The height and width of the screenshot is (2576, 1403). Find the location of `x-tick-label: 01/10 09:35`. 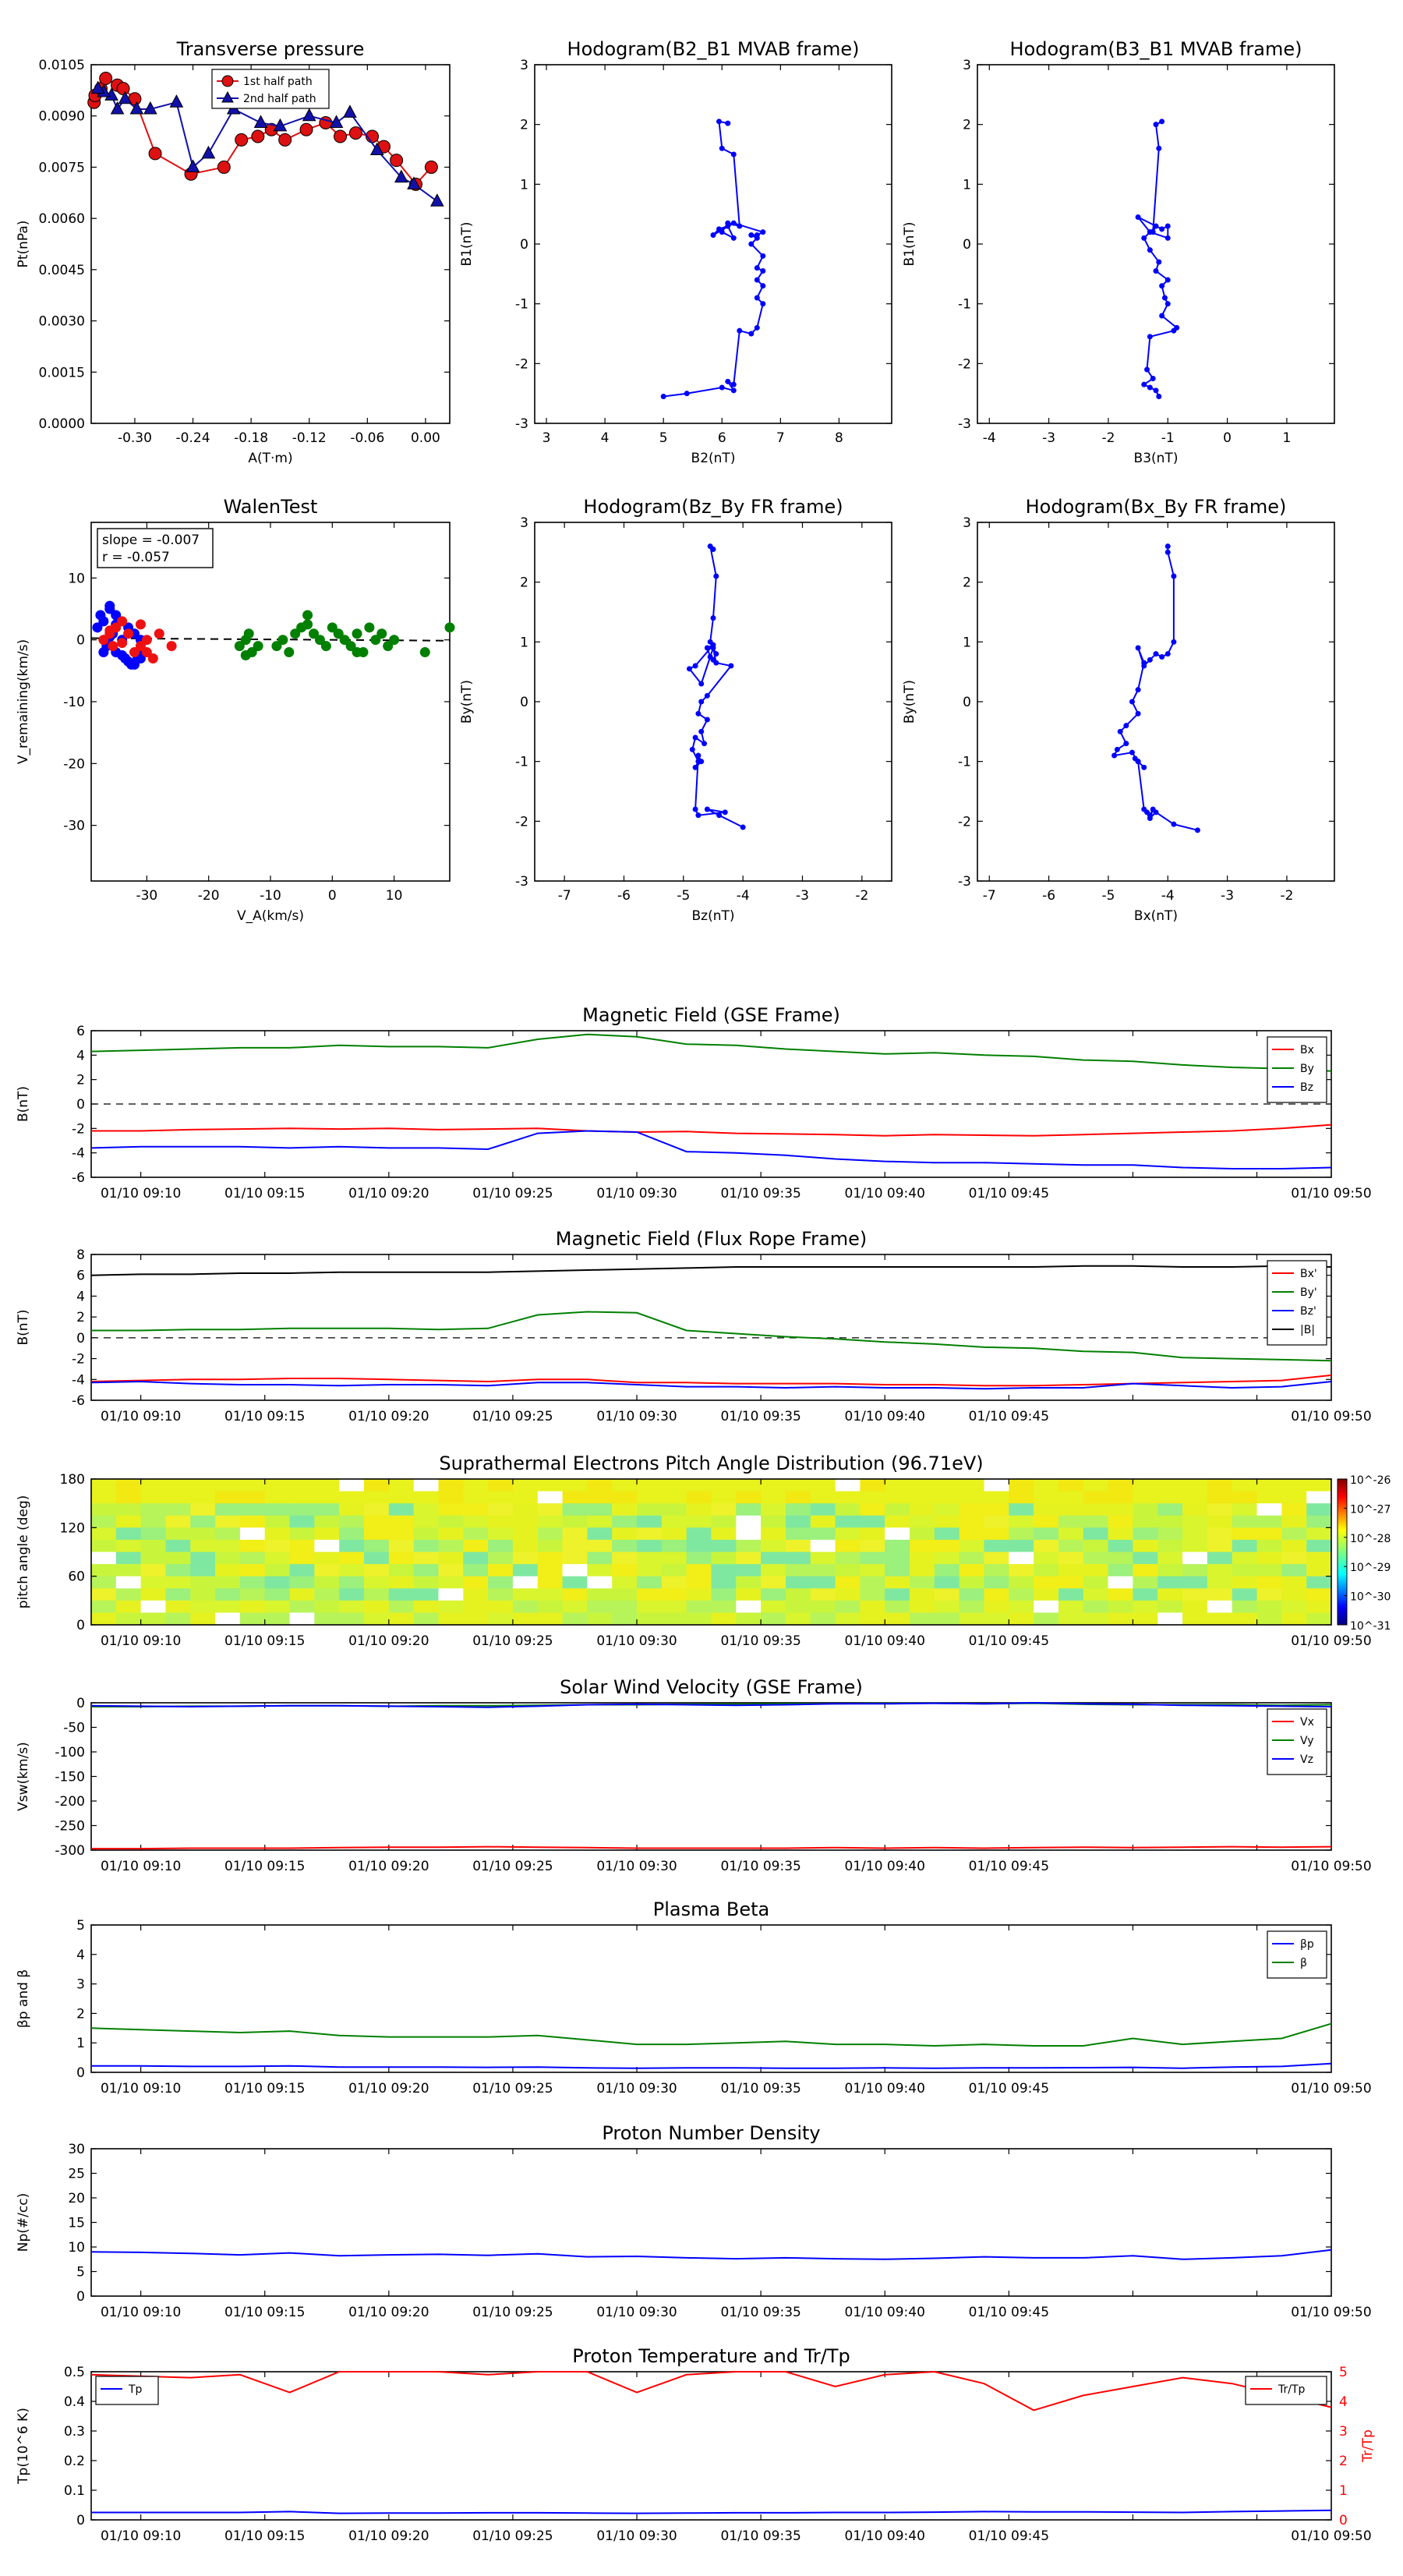

x-tick-label: 01/10 09:35 is located at coordinates (760, 2089).